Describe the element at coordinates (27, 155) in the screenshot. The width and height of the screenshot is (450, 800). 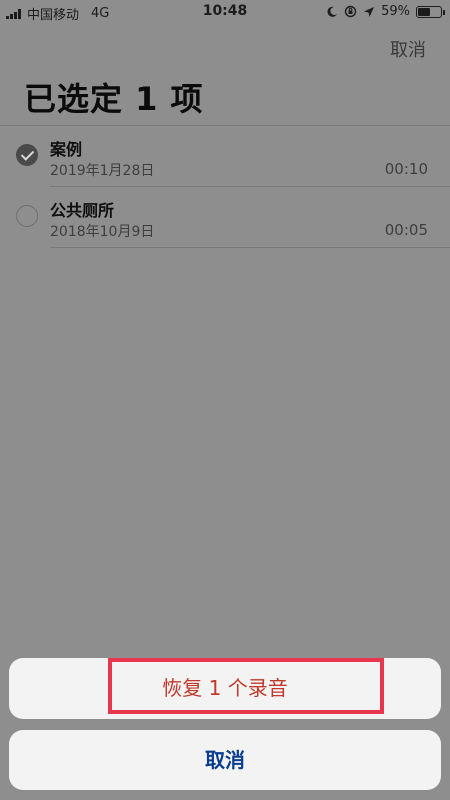
I see `selected-checkmark-icon` at that location.